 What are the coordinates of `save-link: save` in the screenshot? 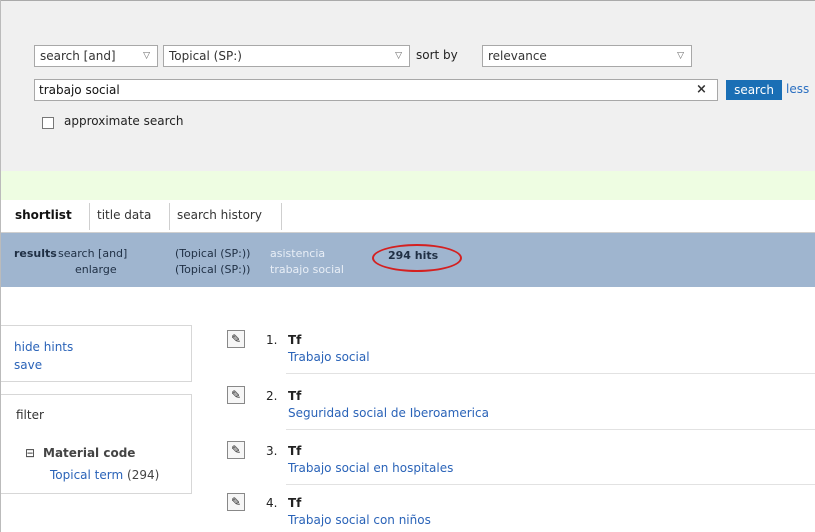 It's located at (28, 365).